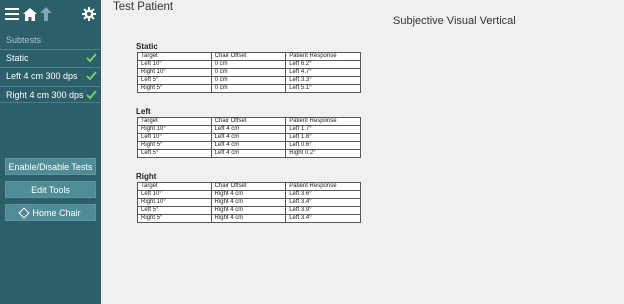  I want to click on table-row: Right 10° 0 cm Left 4.7°, so click(249, 72).